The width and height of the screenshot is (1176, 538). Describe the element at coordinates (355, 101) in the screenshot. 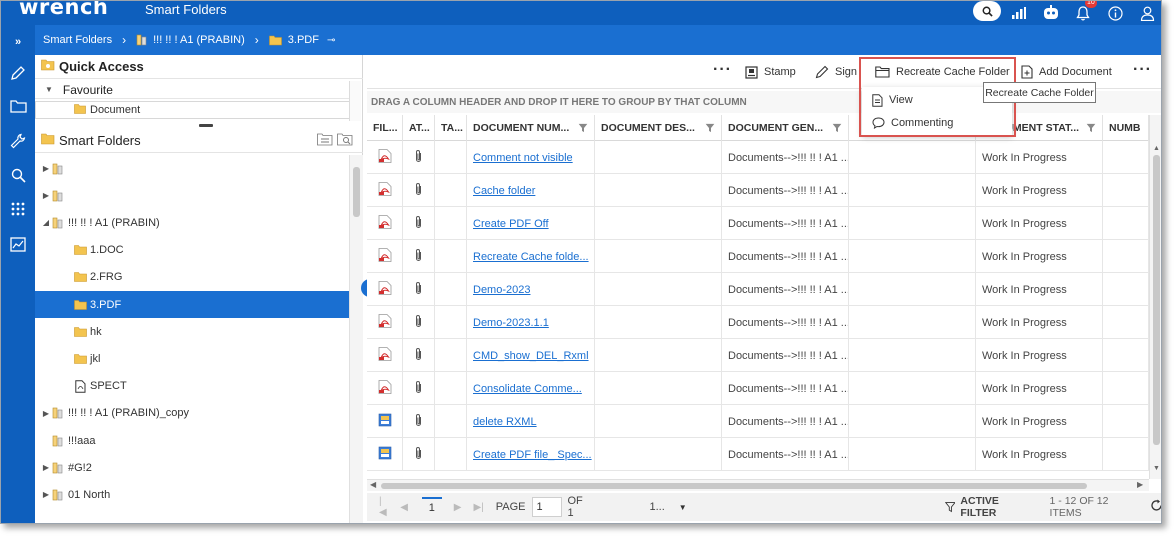

I see `favourite-scrollbar` at that location.